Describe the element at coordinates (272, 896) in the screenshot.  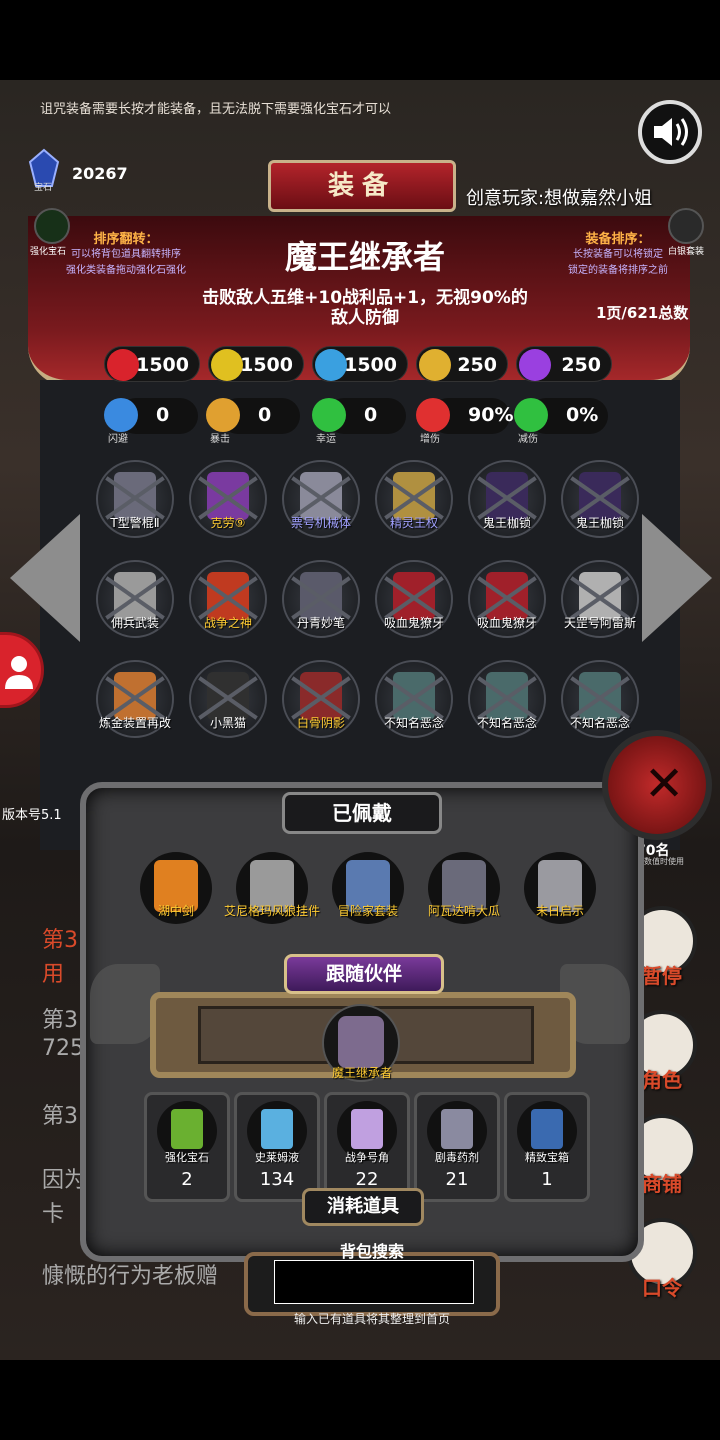
I see `equipped-item: 艾尼格玛风狼挂件` at that location.